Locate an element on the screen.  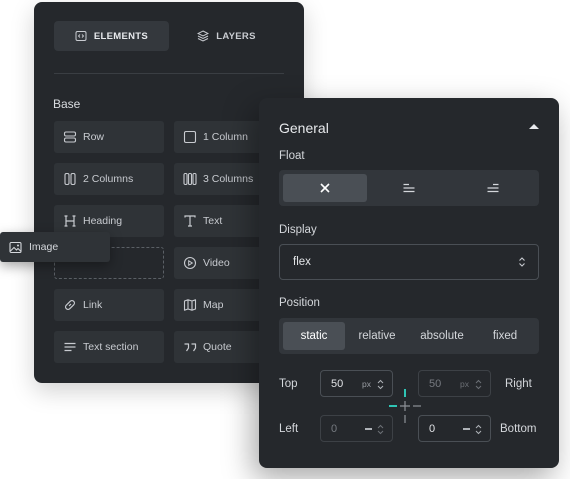
panel-tabs: ELEMENTS LAYERS is located at coordinates (169, 36).